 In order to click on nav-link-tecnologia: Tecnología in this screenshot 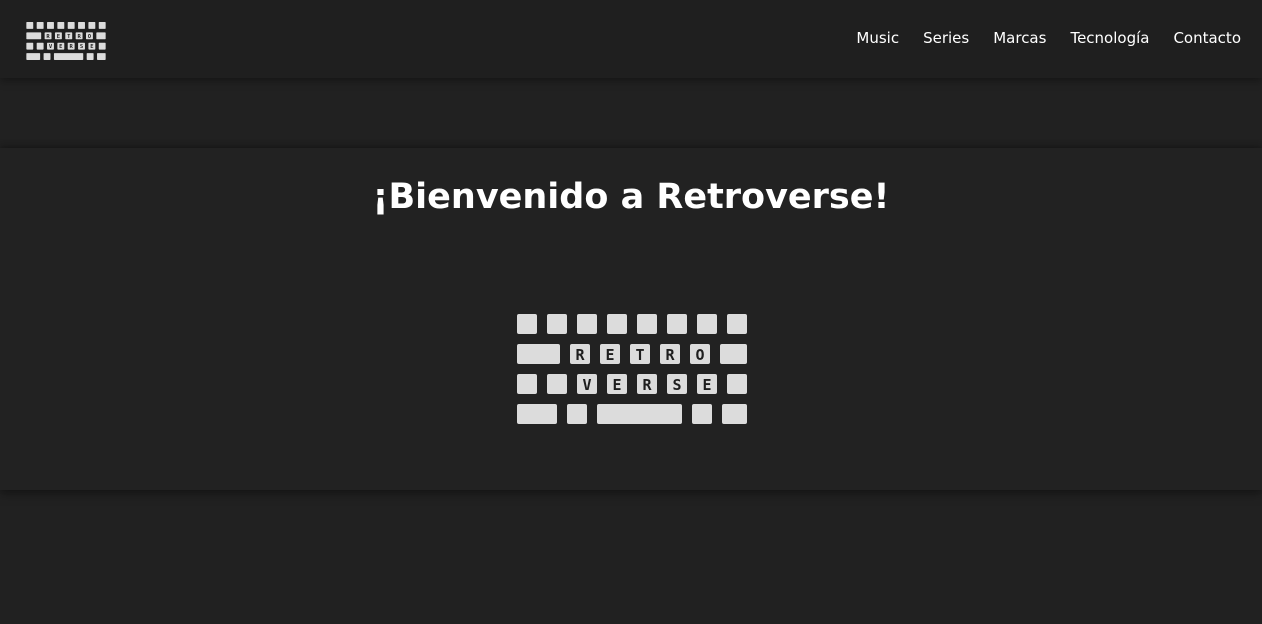, I will do `click(1109, 38)`.